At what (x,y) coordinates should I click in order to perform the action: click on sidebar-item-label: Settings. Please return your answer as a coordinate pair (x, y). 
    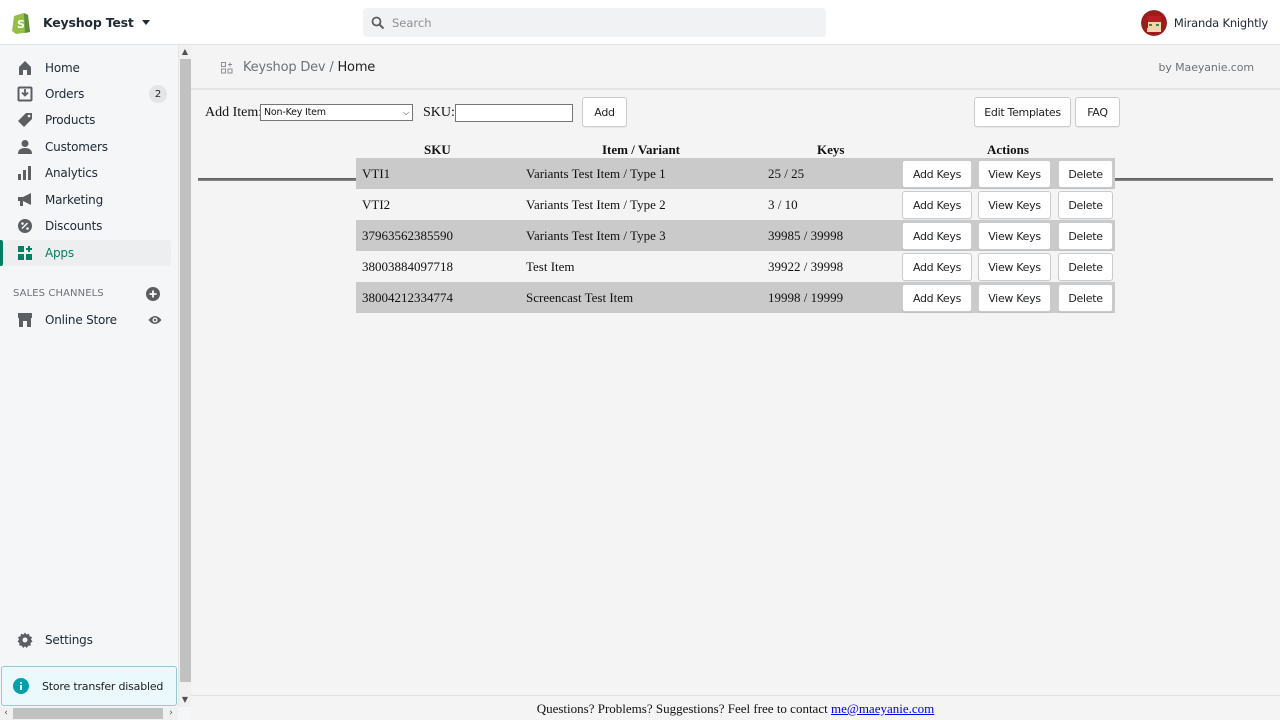
    Looking at the image, I should click on (69, 640).